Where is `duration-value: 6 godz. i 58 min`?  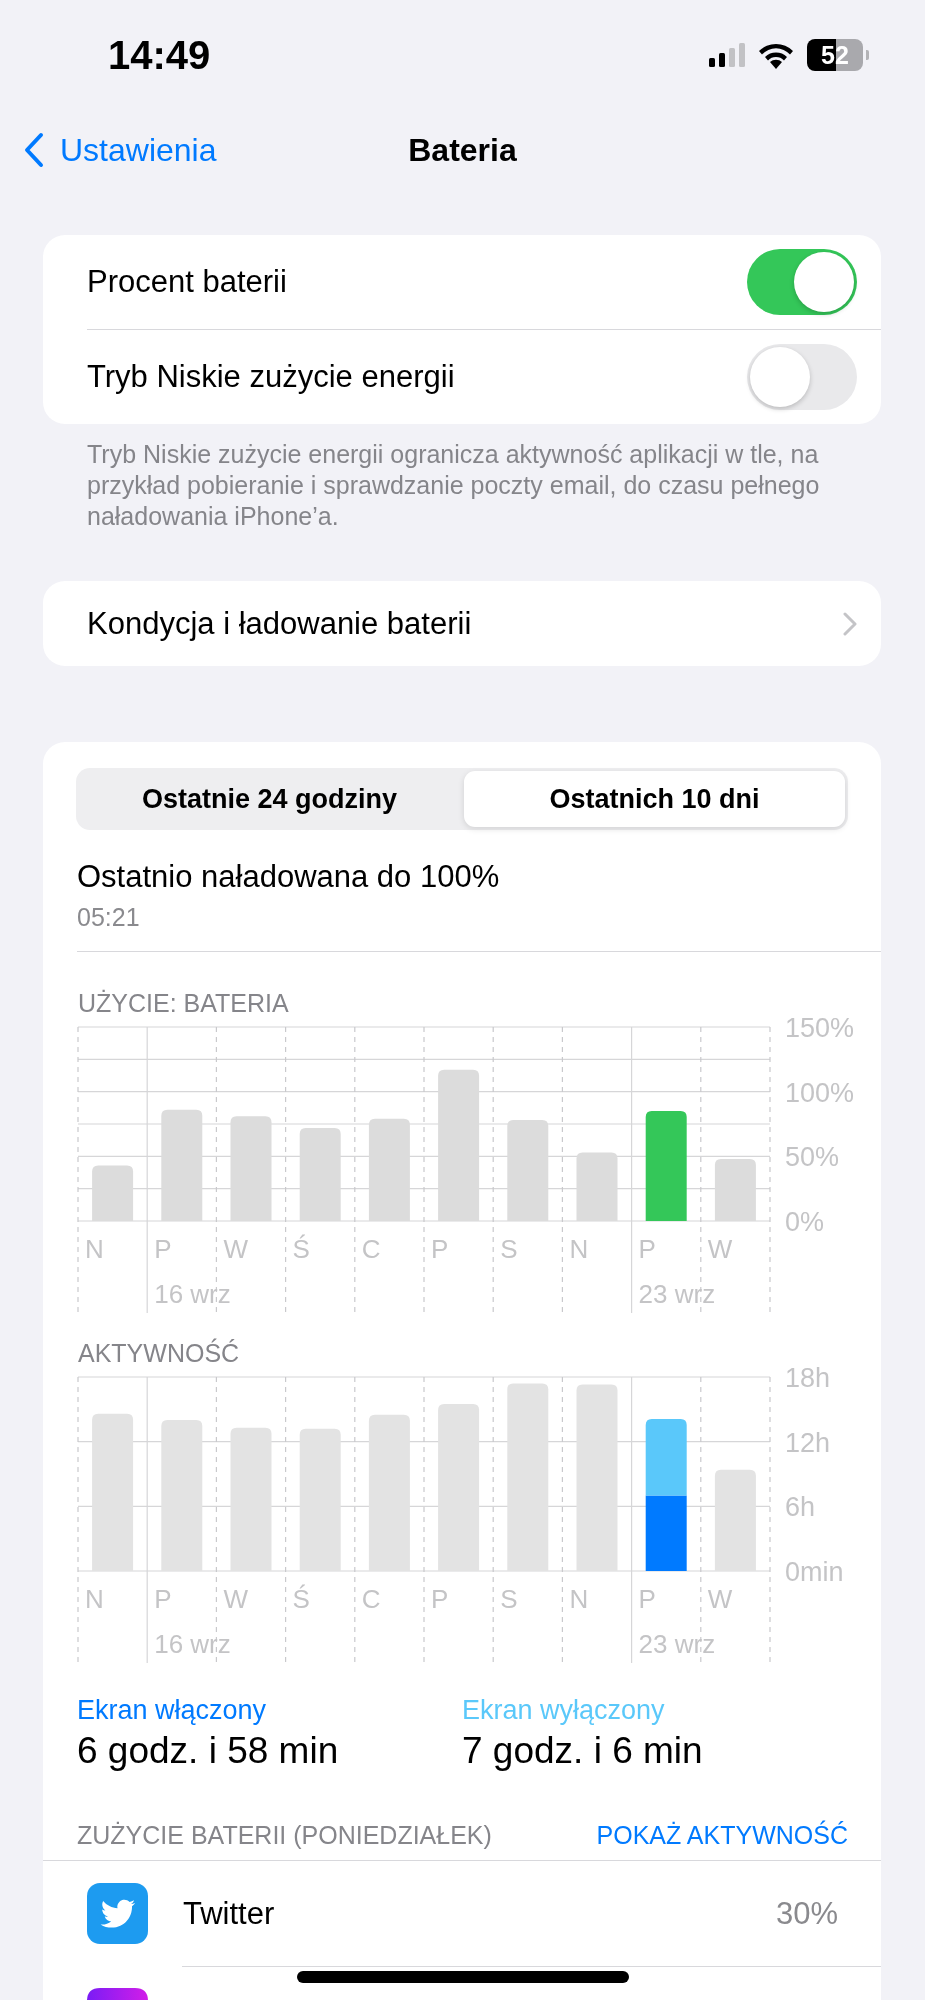 duration-value: 6 godz. i 58 min is located at coordinates (208, 1751).